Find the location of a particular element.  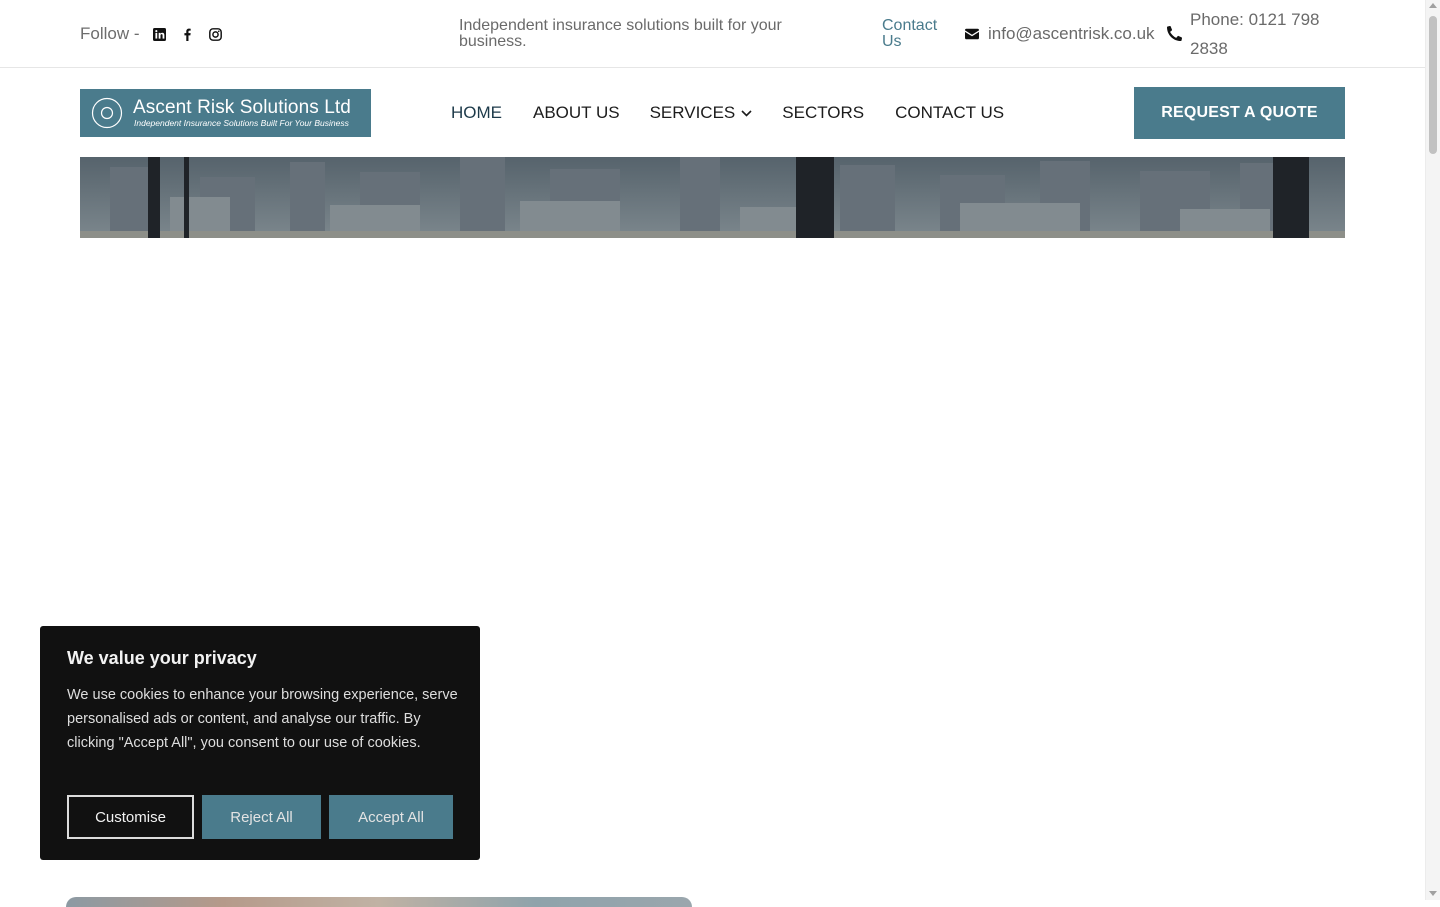

chevron-down-icon is located at coordinates (746, 113).